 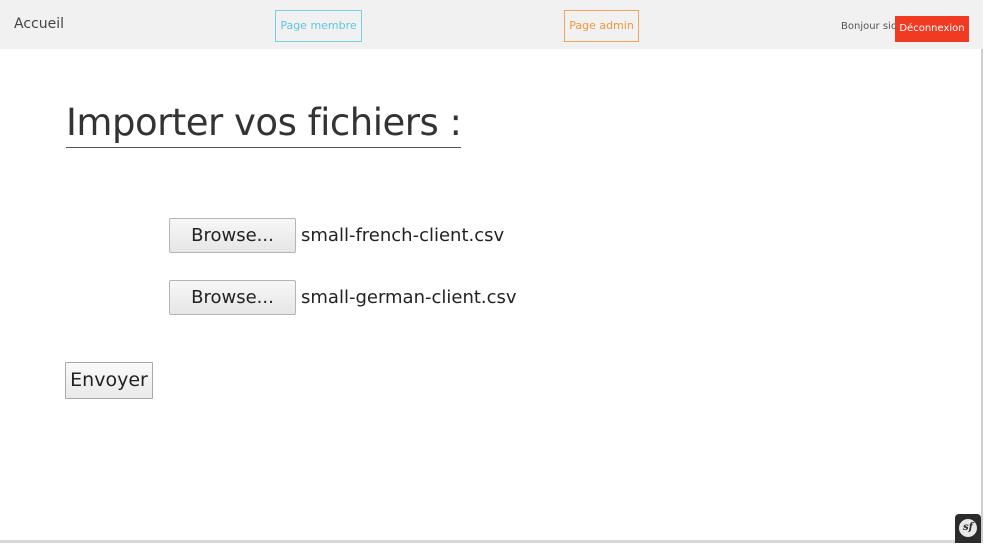 What do you see at coordinates (932, 29) in the screenshot?
I see `logout-button: Déconnexion` at bounding box center [932, 29].